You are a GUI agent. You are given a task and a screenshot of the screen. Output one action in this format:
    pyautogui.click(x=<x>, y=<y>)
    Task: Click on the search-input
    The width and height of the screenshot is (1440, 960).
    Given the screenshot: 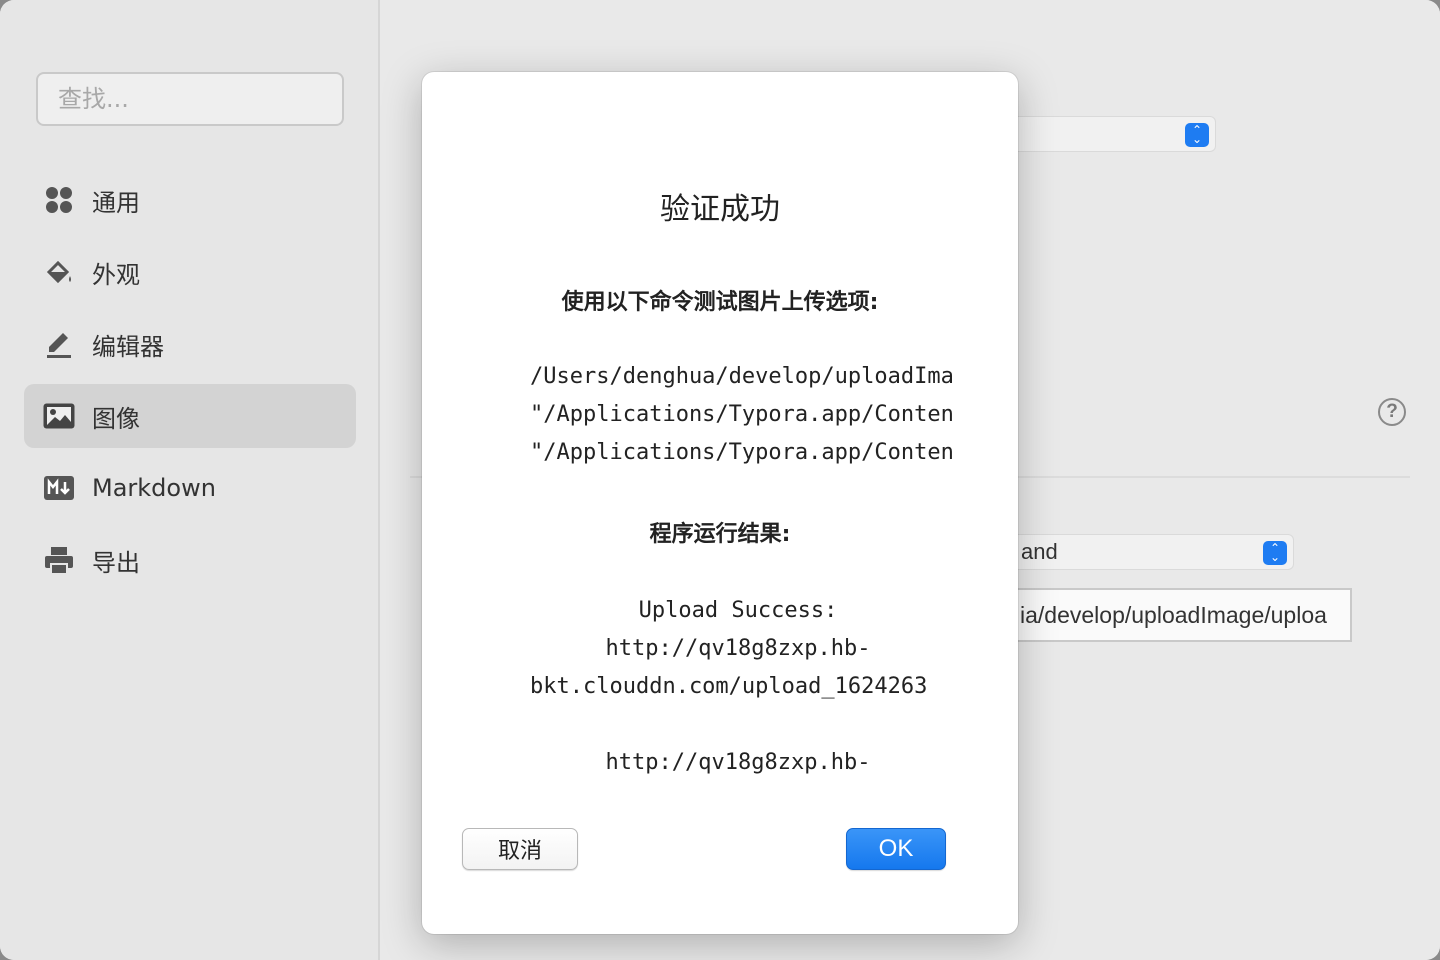 What is the action you would take?
    pyautogui.click(x=190, y=99)
    